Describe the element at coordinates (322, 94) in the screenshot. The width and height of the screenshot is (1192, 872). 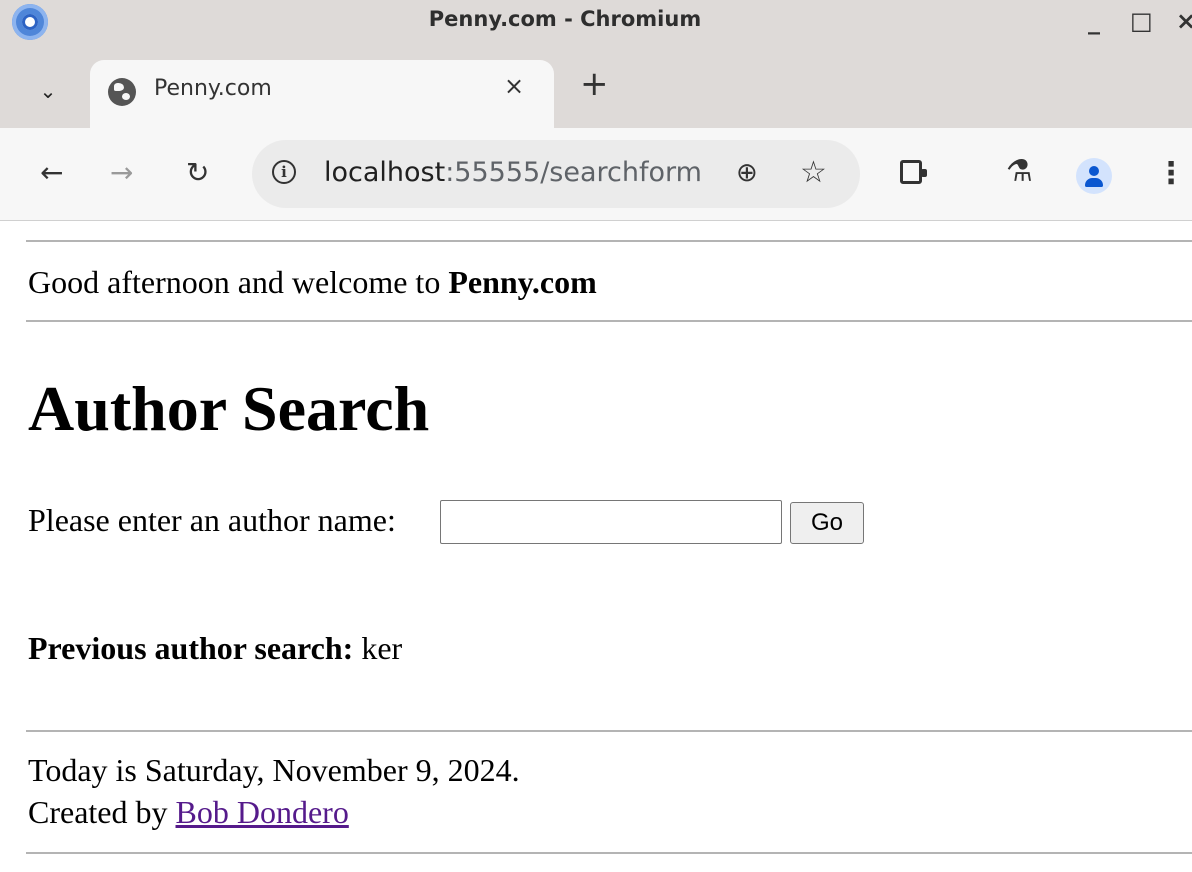
I see `tab-penny: Penny.com ×` at that location.